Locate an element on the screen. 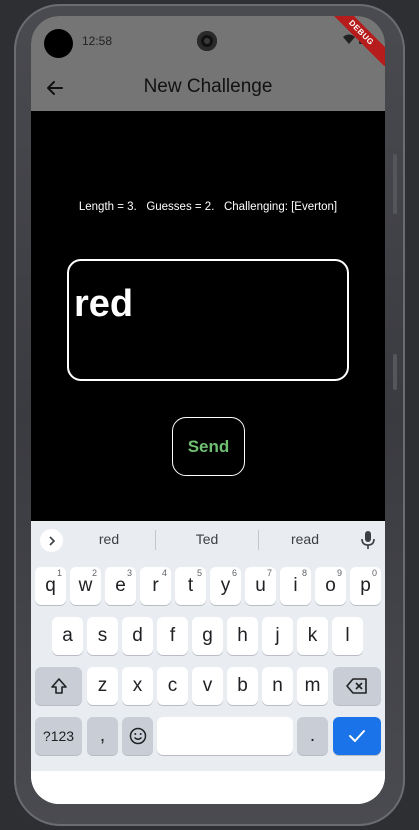 The height and width of the screenshot is (830, 419). power-button is located at coordinates (395, 372).